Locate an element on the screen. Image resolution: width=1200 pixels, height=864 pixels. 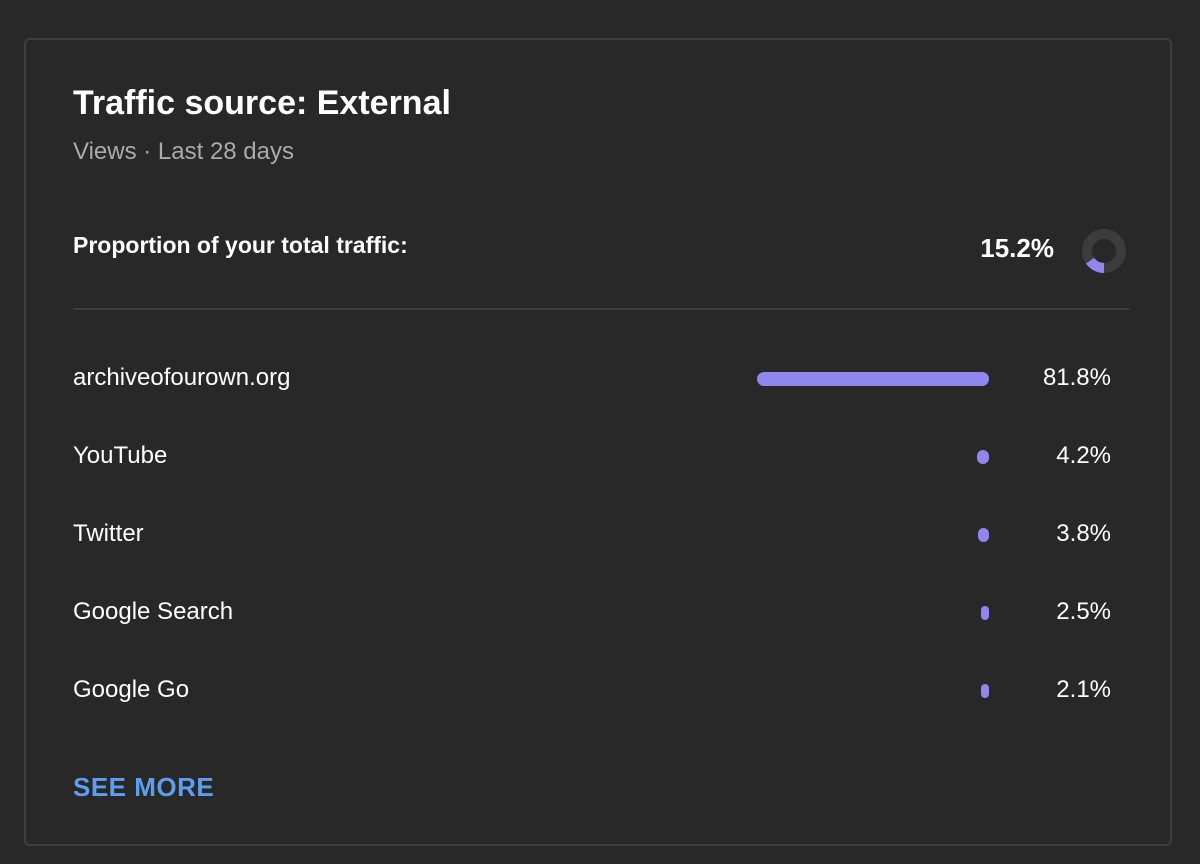
source-label: Google Search is located at coordinates (153, 611).